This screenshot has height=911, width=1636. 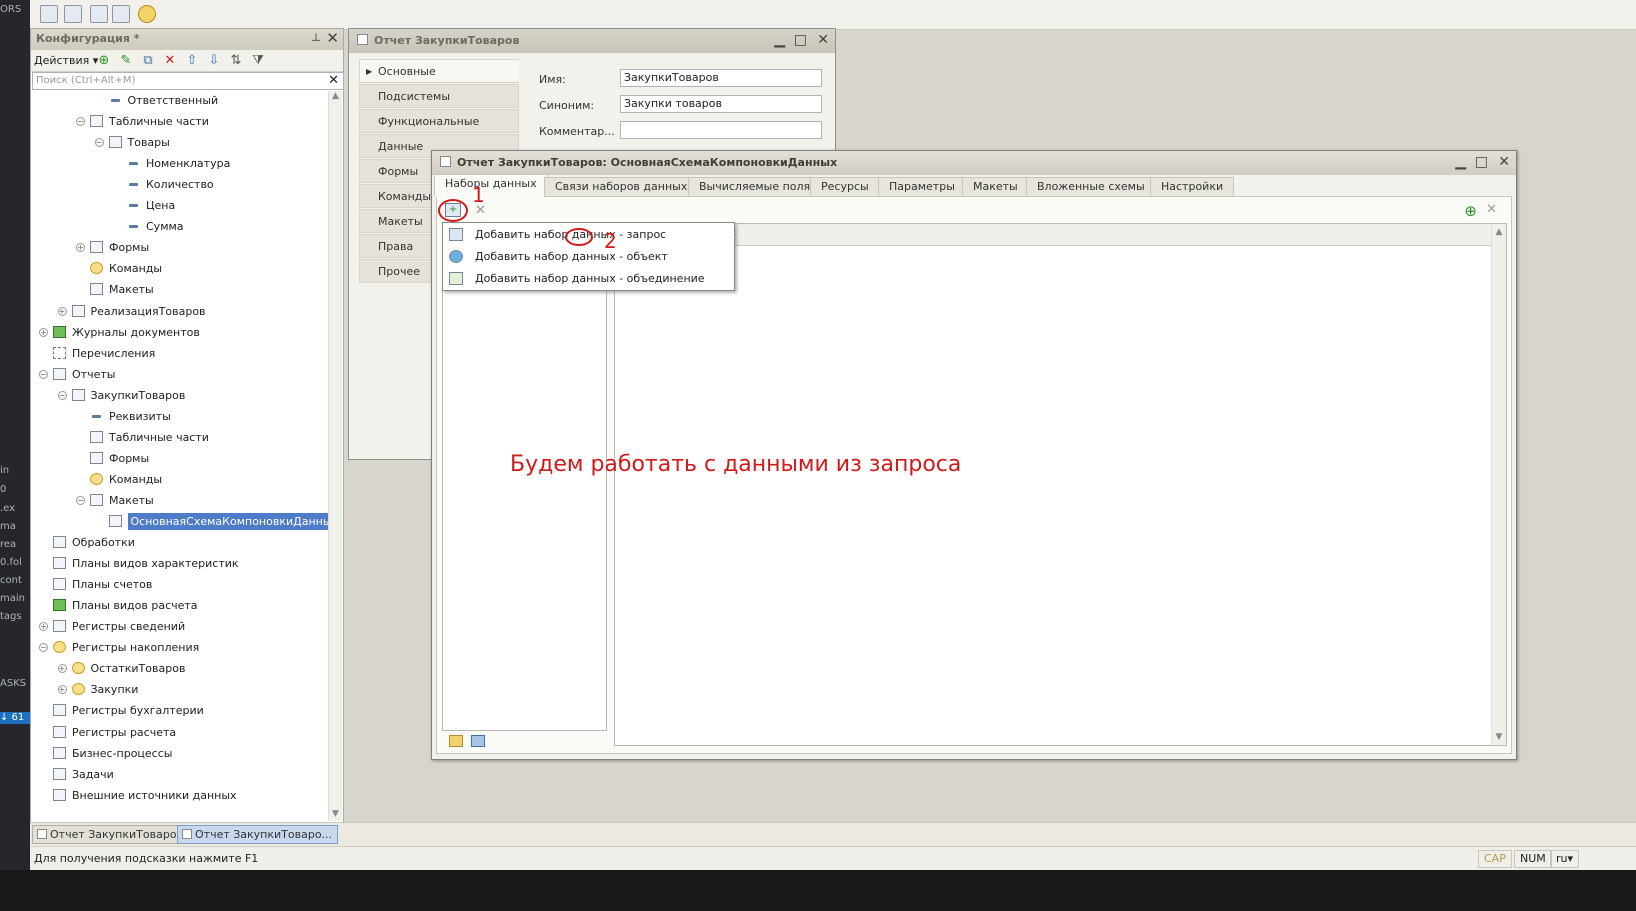 What do you see at coordinates (155, 227) in the screenshot?
I see `tree-item: Сумма` at bounding box center [155, 227].